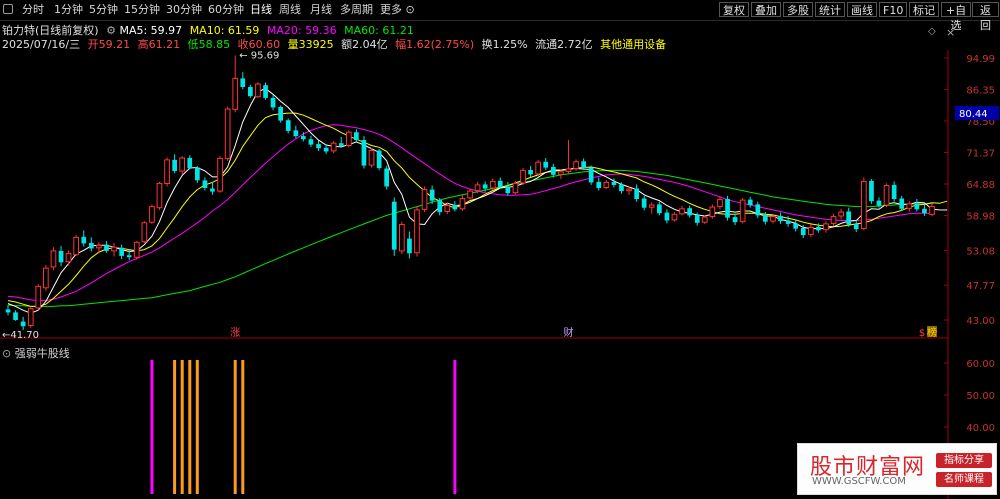  What do you see at coordinates (103, 10) in the screenshot?
I see `period-tab: 5分钟` at bounding box center [103, 10].